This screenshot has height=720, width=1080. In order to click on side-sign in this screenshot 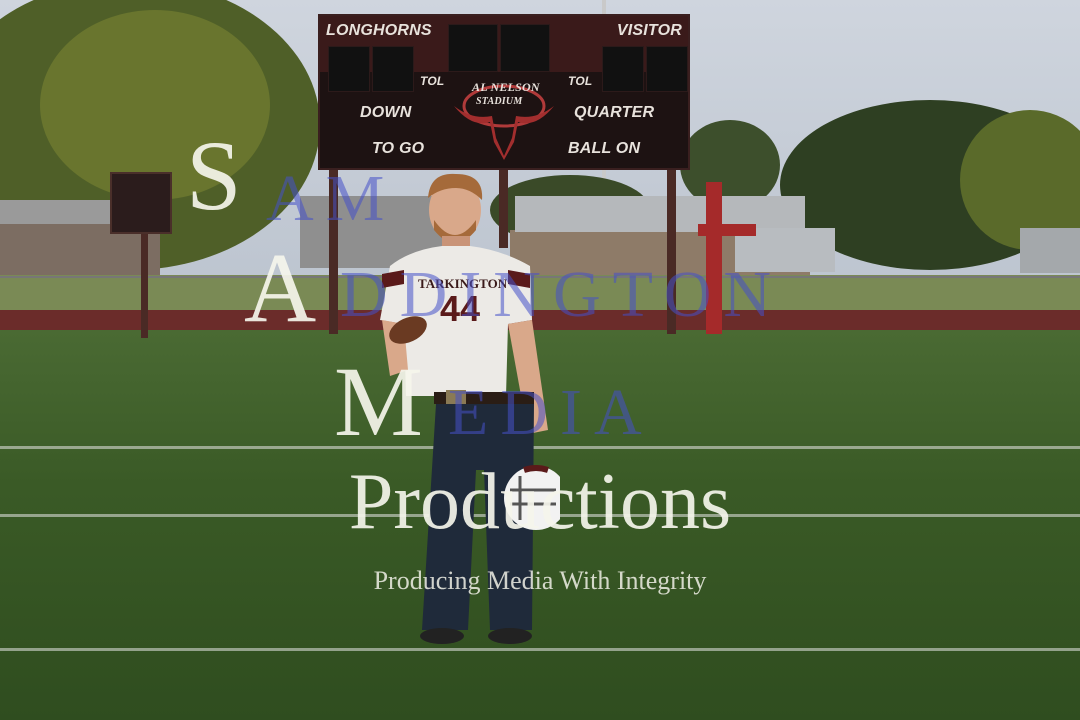, I will do `click(141, 203)`.